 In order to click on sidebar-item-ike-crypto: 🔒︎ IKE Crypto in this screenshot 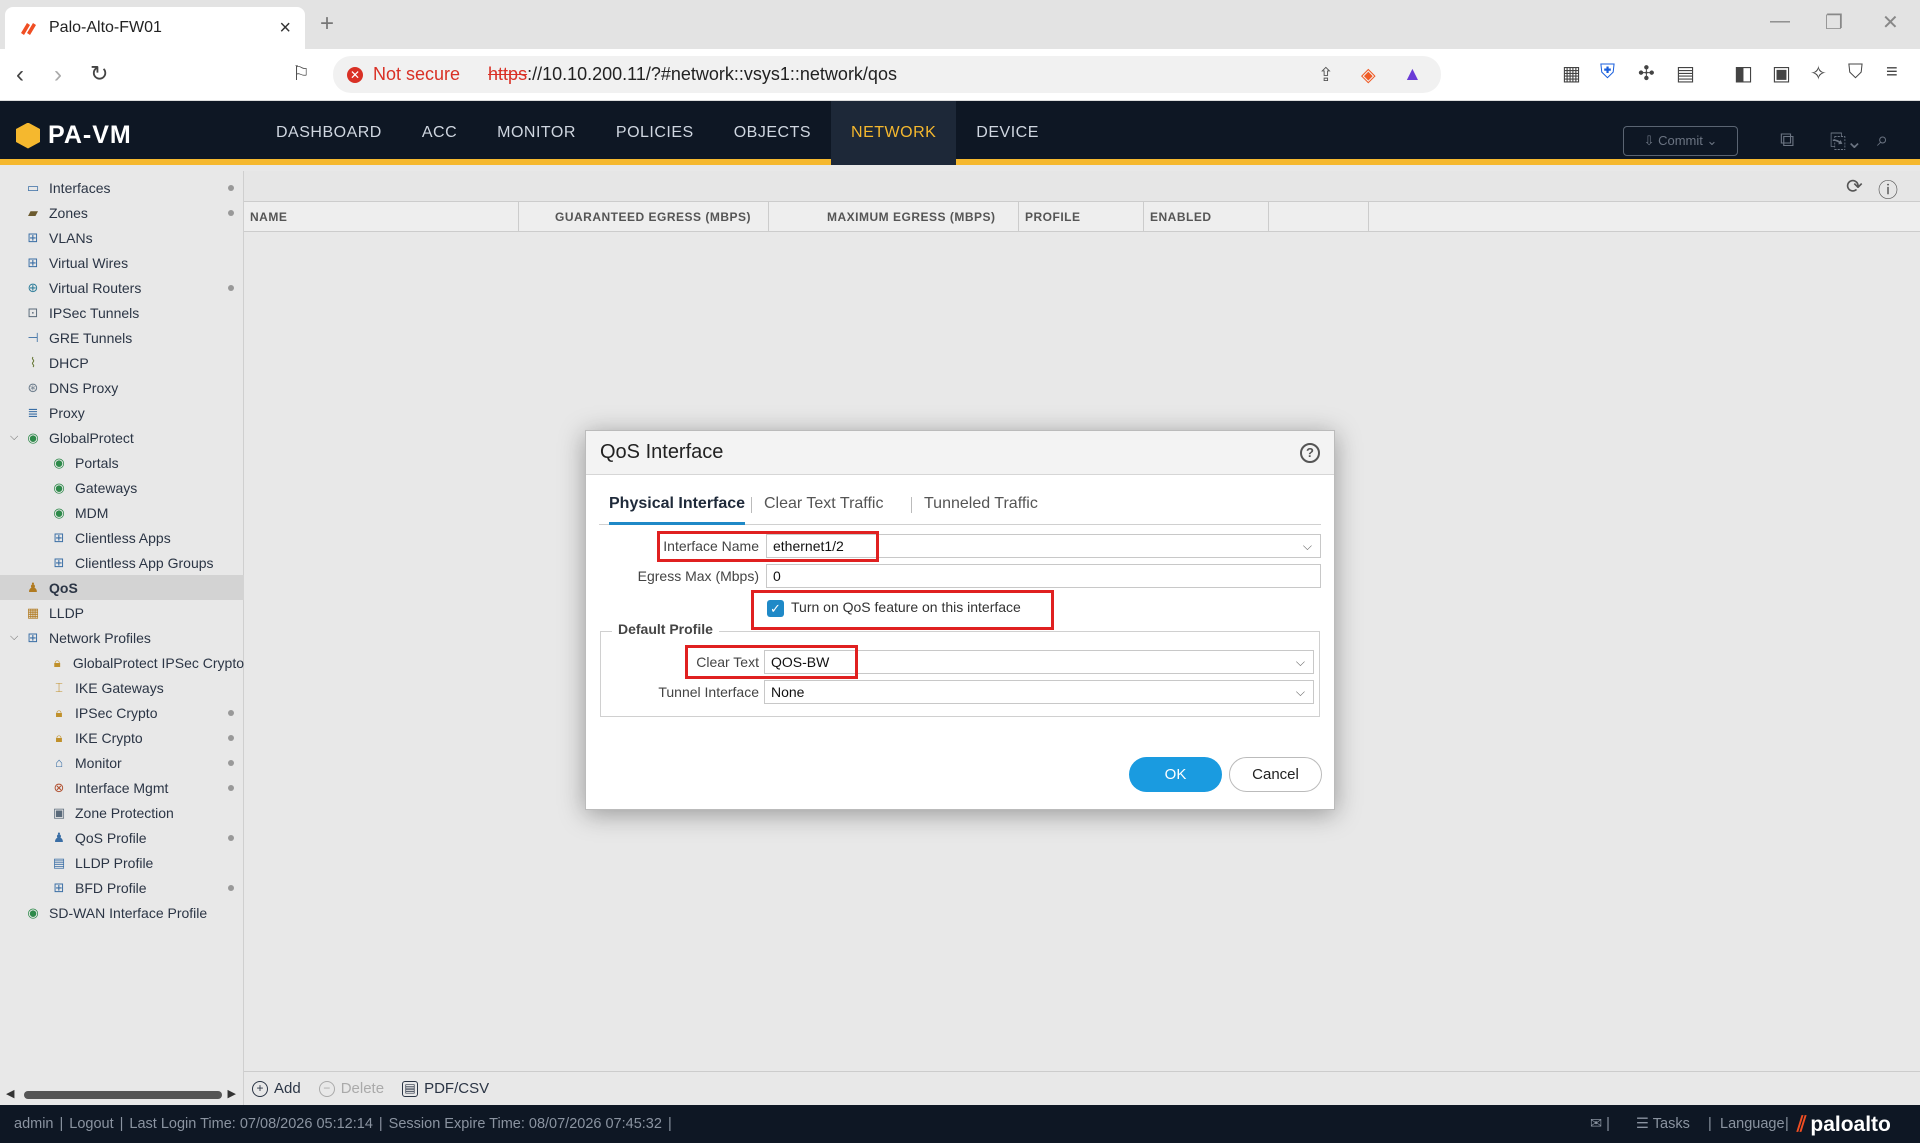, I will do `click(122, 737)`.